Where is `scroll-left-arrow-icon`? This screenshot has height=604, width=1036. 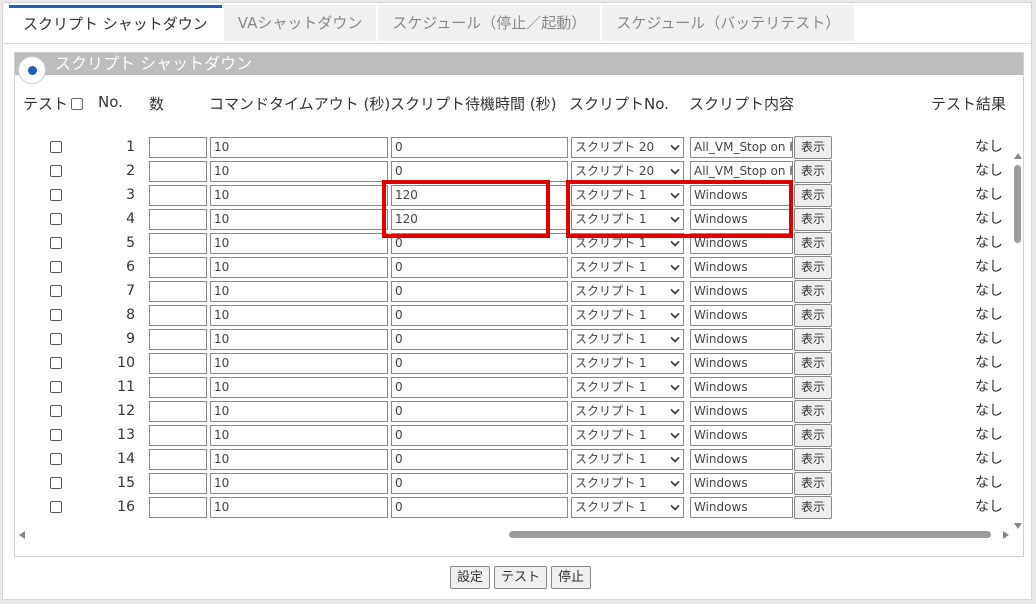 scroll-left-arrow-icon is located at coordinates (22, 535).